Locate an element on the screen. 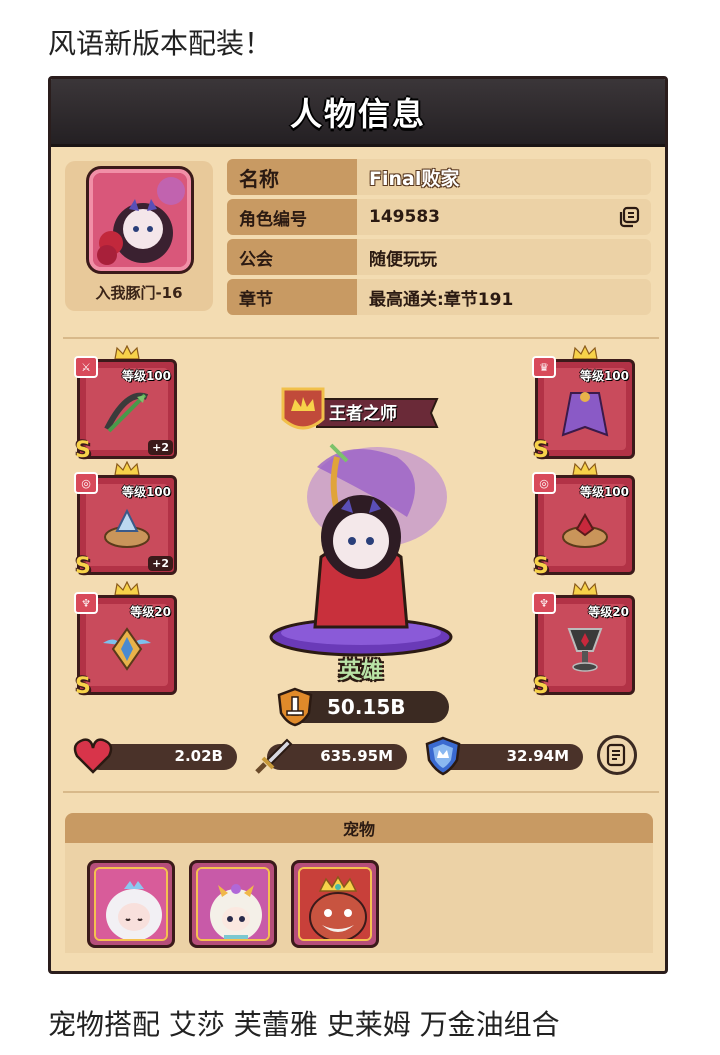 The height and width of the screenshot is (1055, 720). equip-ring-2: ◎ 等级100 S is located at coordinates (583, 520).